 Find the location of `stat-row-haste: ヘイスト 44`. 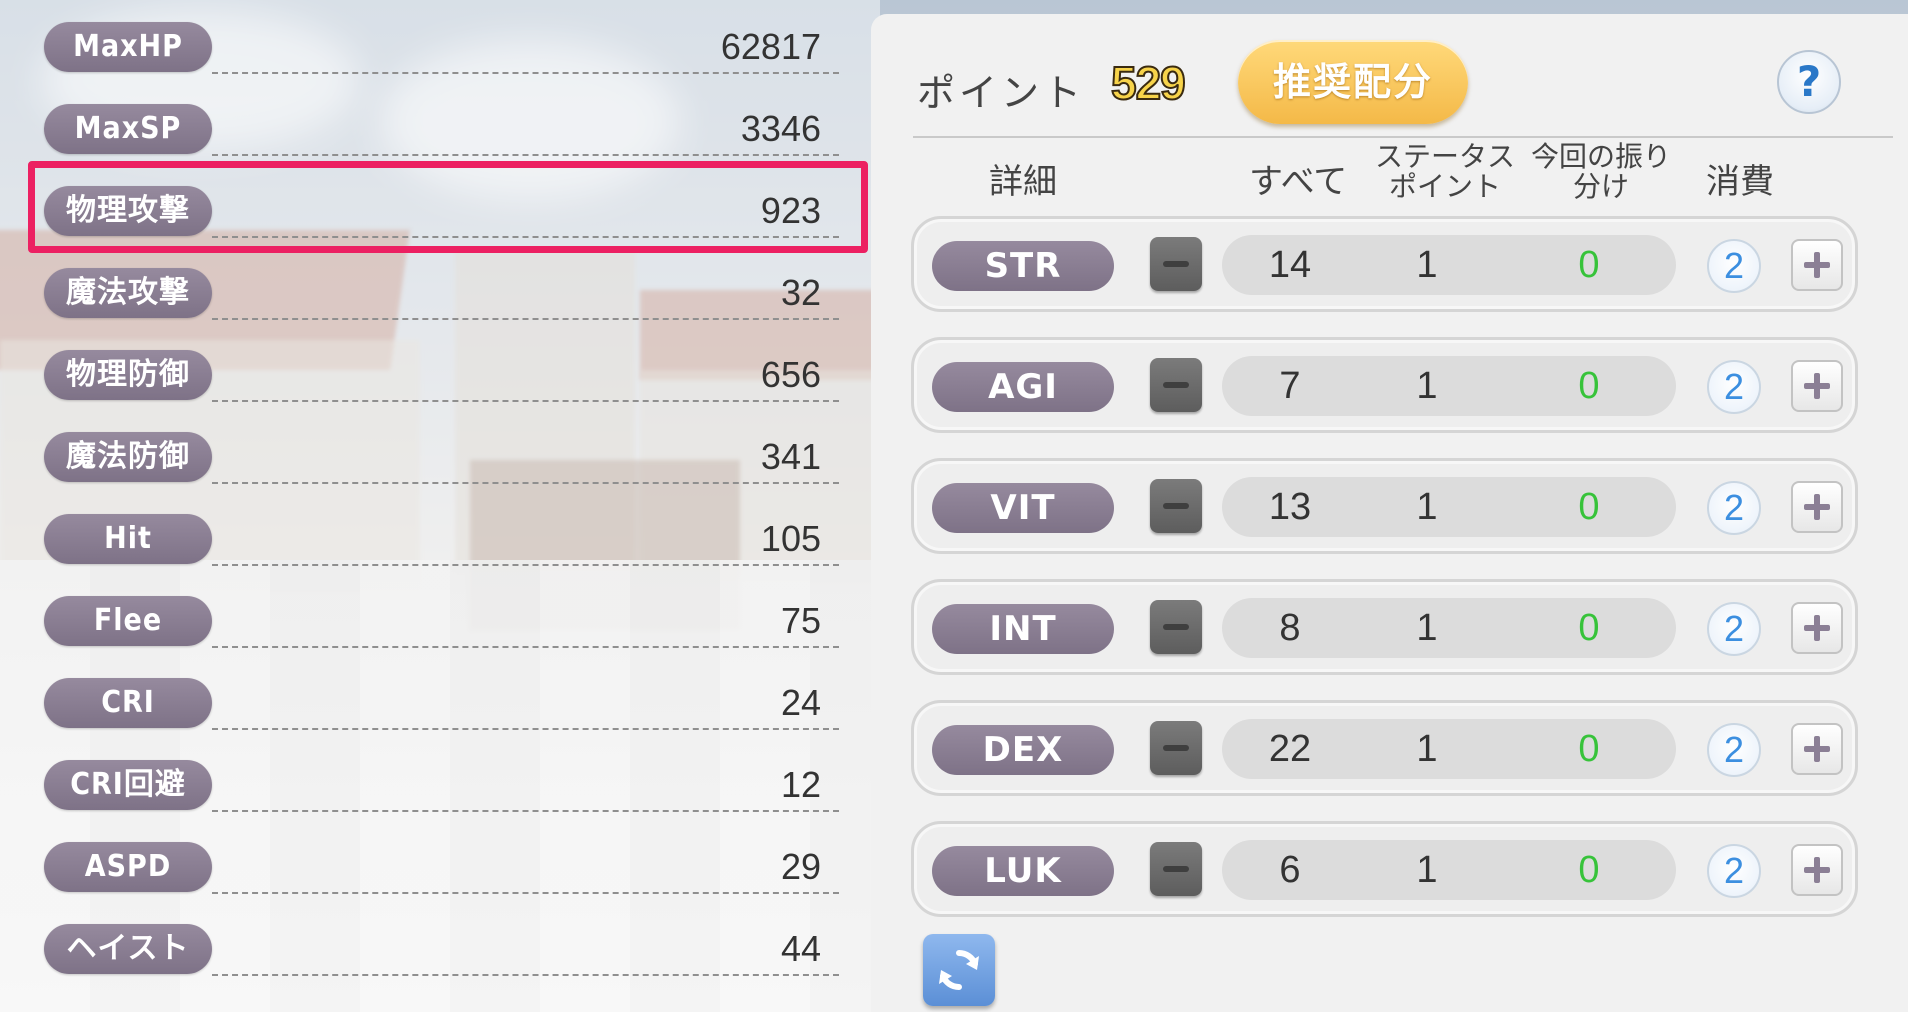

stat-row-haste: ヘイスト 44 is located at coordinates (441, 950).